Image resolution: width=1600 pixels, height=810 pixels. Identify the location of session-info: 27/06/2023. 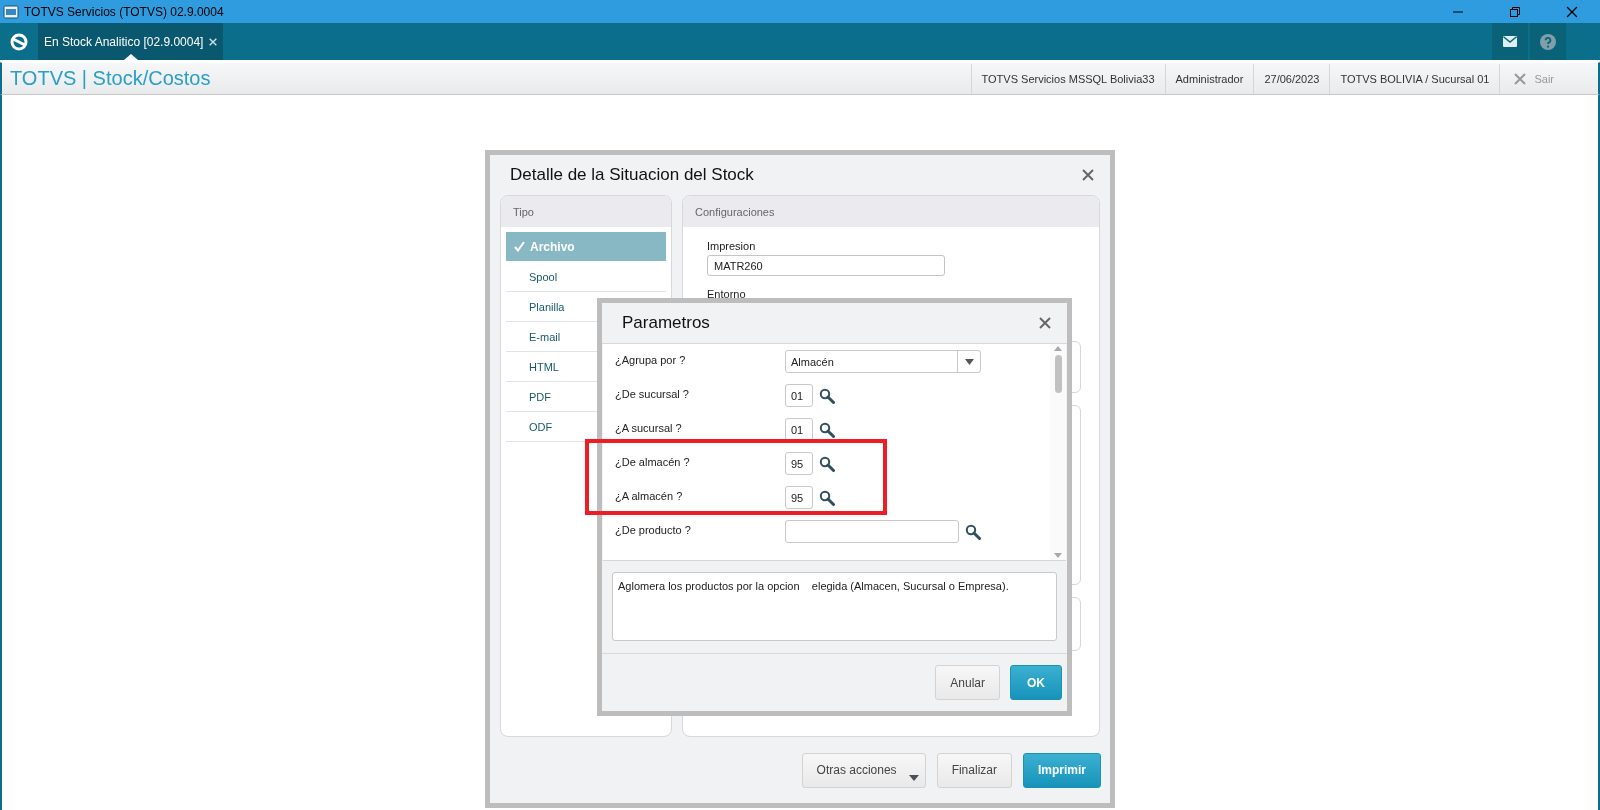
(1291, 78).